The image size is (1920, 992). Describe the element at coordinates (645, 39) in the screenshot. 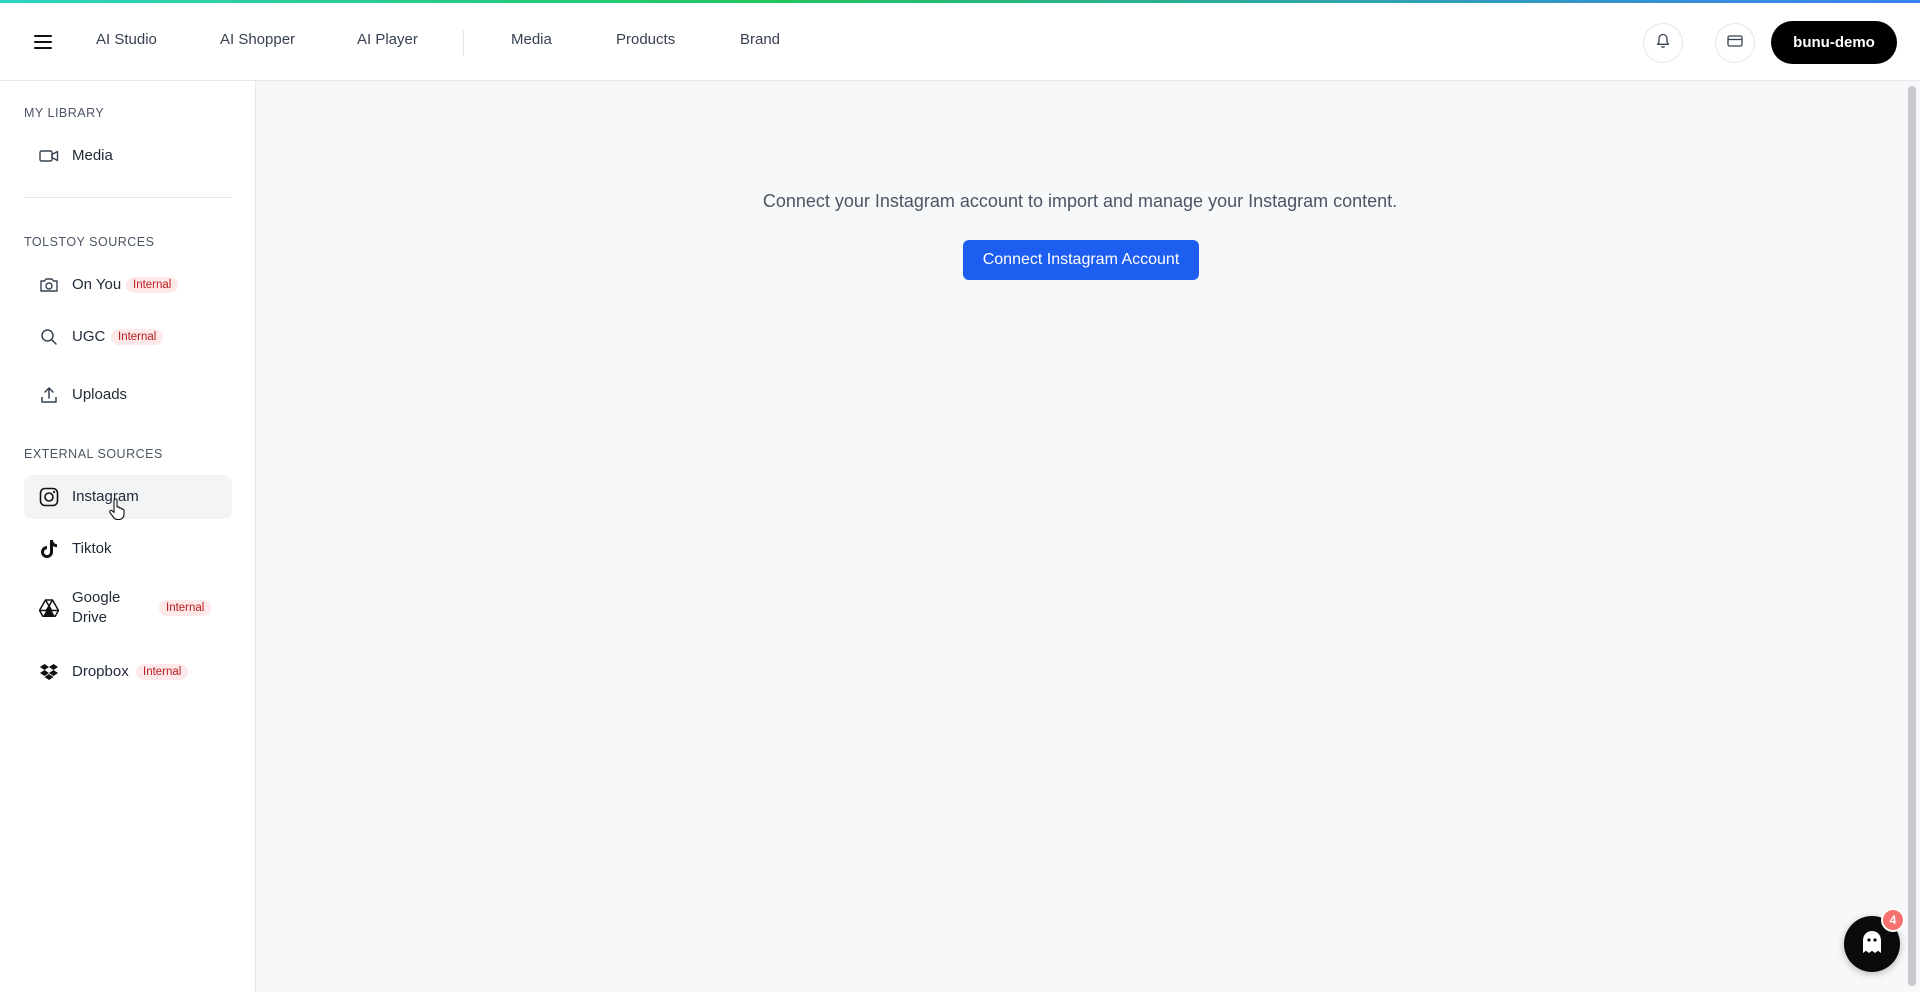

I see `nav-products: Products` at that location.